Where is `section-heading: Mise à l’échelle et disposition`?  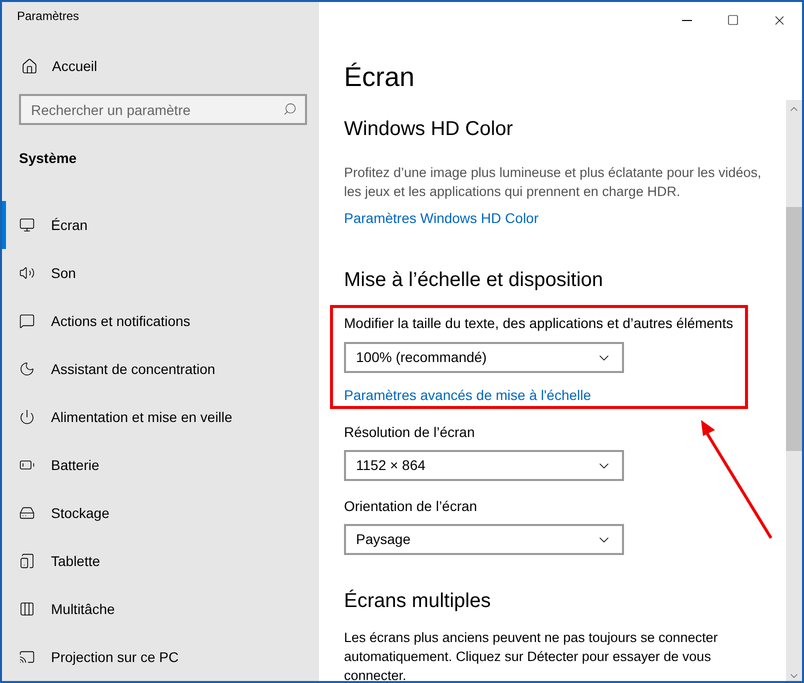
section-heading: Mise à l’échelle et disposition is located at coordinates (474, 280).